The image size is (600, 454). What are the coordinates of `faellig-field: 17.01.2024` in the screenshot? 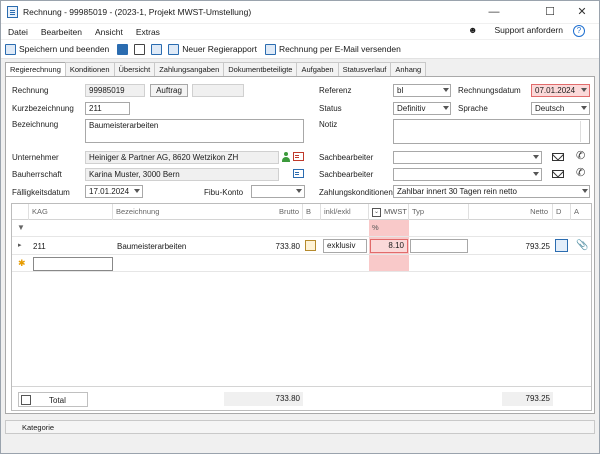 It's located at (114, 191).